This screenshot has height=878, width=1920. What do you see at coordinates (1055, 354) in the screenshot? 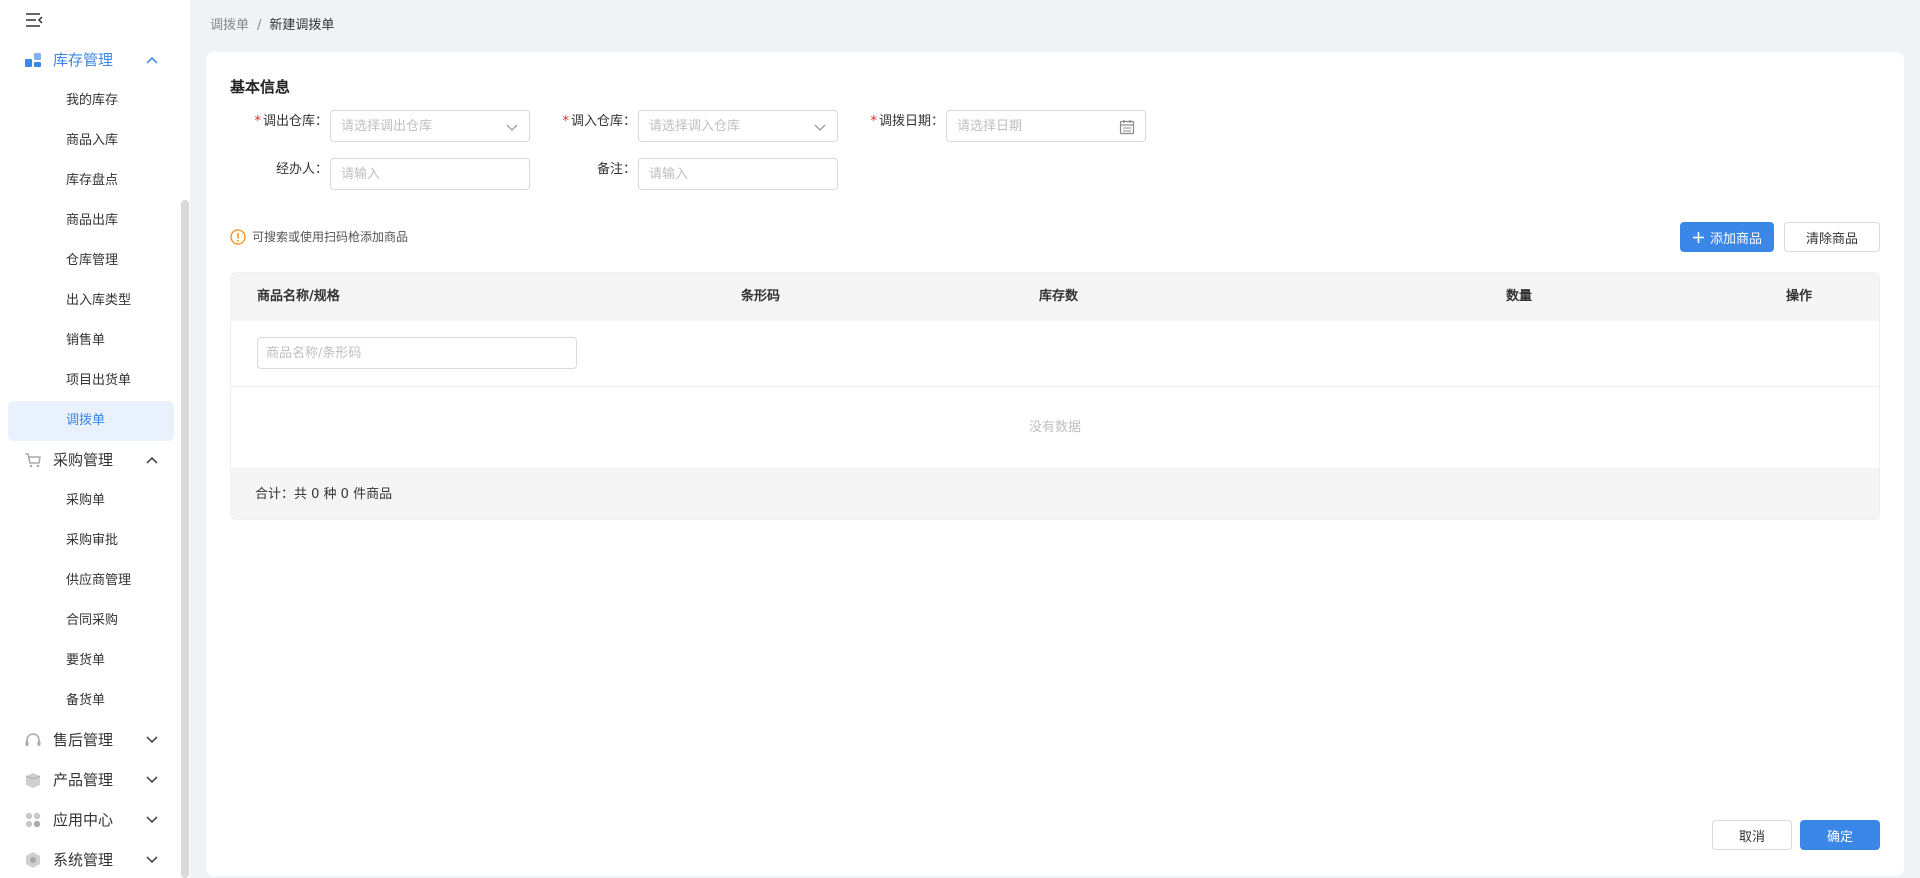
I see `table-search-row: 商品名称/条形码` at bounding box center [1055, 354].